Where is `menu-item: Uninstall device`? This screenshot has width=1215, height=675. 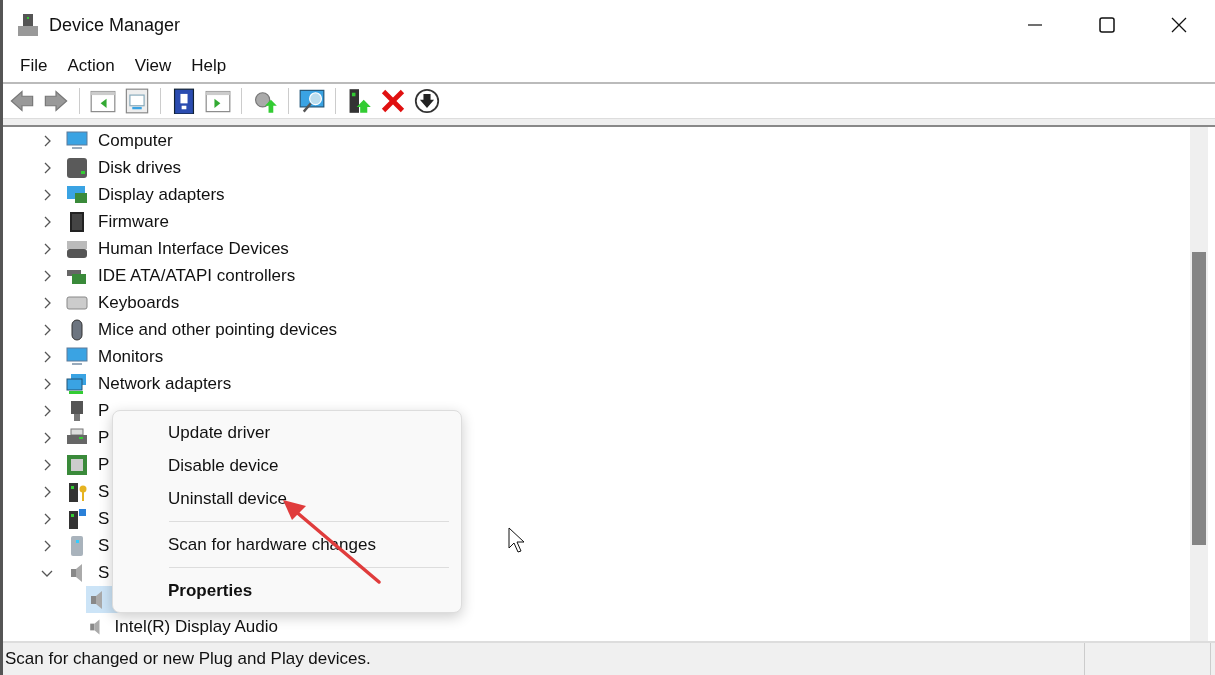
menu-item: Uninstall device is located at coordinates (287, 498).